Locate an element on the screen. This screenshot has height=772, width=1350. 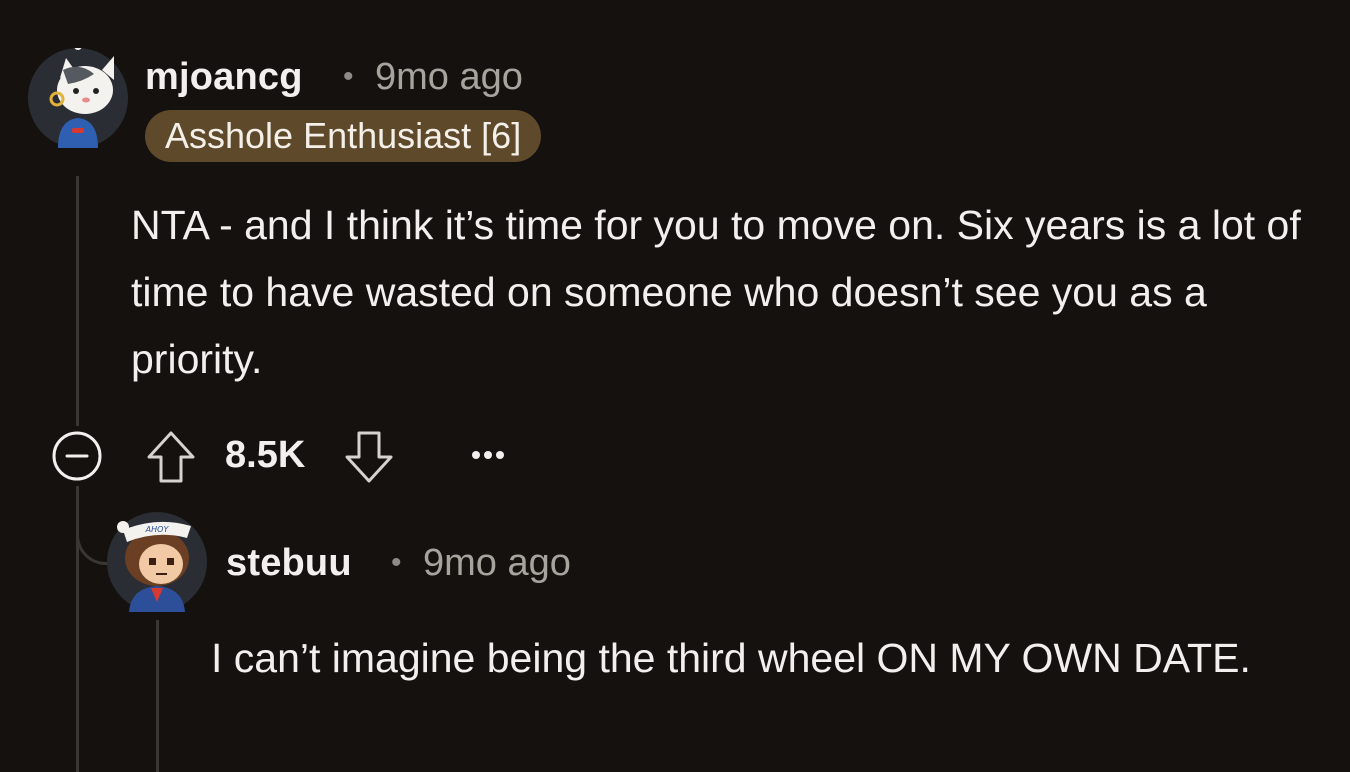
more-ellipsis-icon is located at coordinates (488, 455).